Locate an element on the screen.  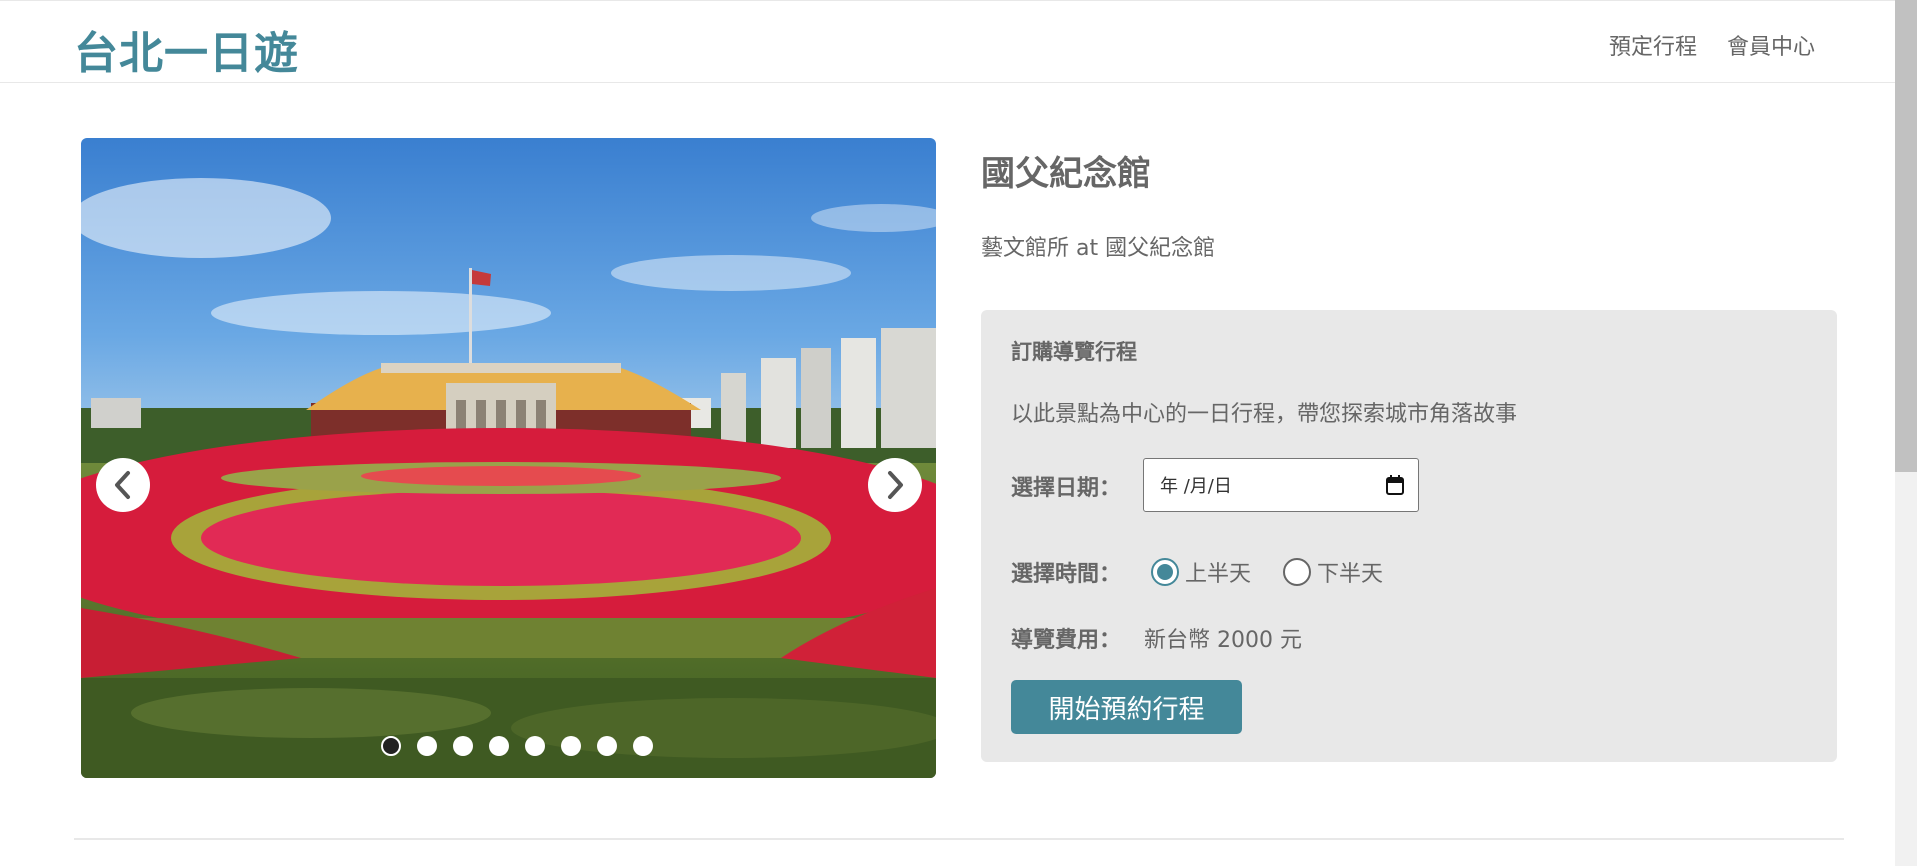
nav-member-center: 會員中心 is located at coordinates (1771, 45).